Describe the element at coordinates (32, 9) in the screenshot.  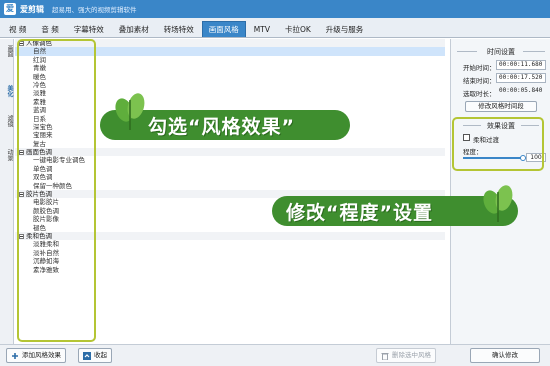
I see `app-name: 爱剪辑` at that location.